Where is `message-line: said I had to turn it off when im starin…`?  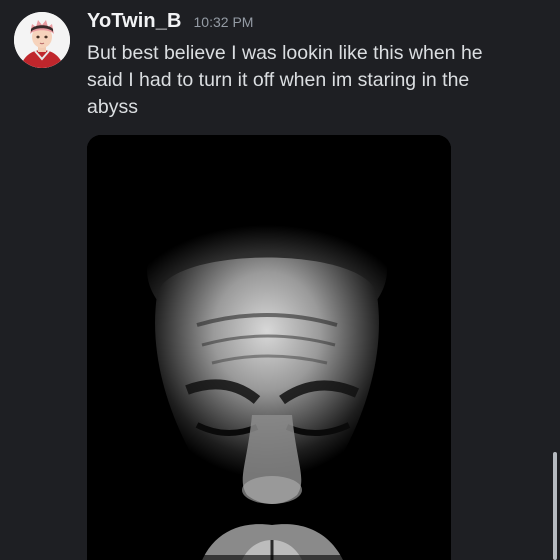
message-line: said I had to turn it off when im starin… is located at coordinates (278, 80).